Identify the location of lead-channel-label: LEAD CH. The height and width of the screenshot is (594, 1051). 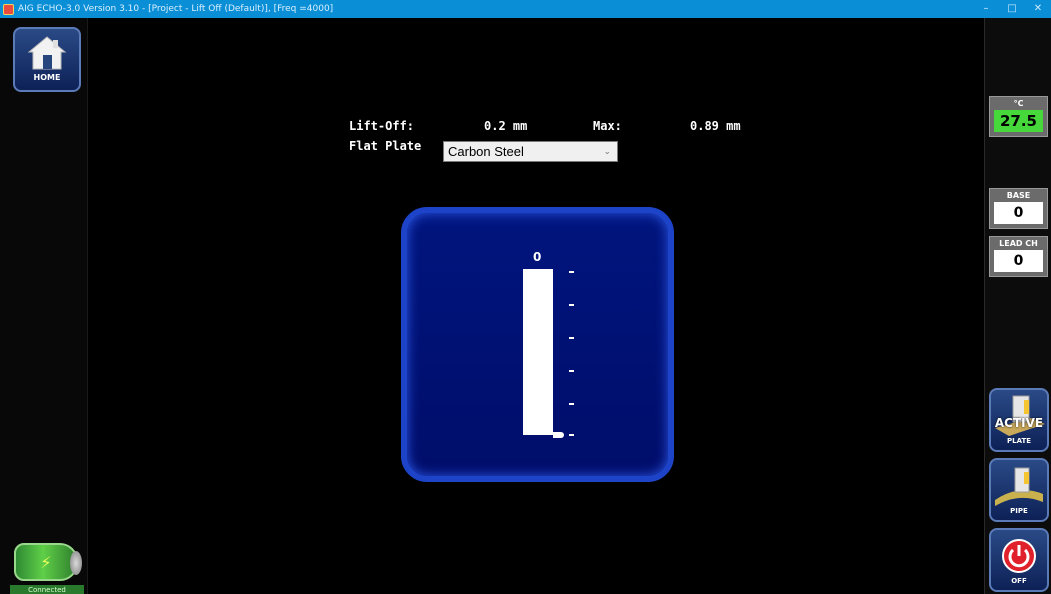
(1018, 243).